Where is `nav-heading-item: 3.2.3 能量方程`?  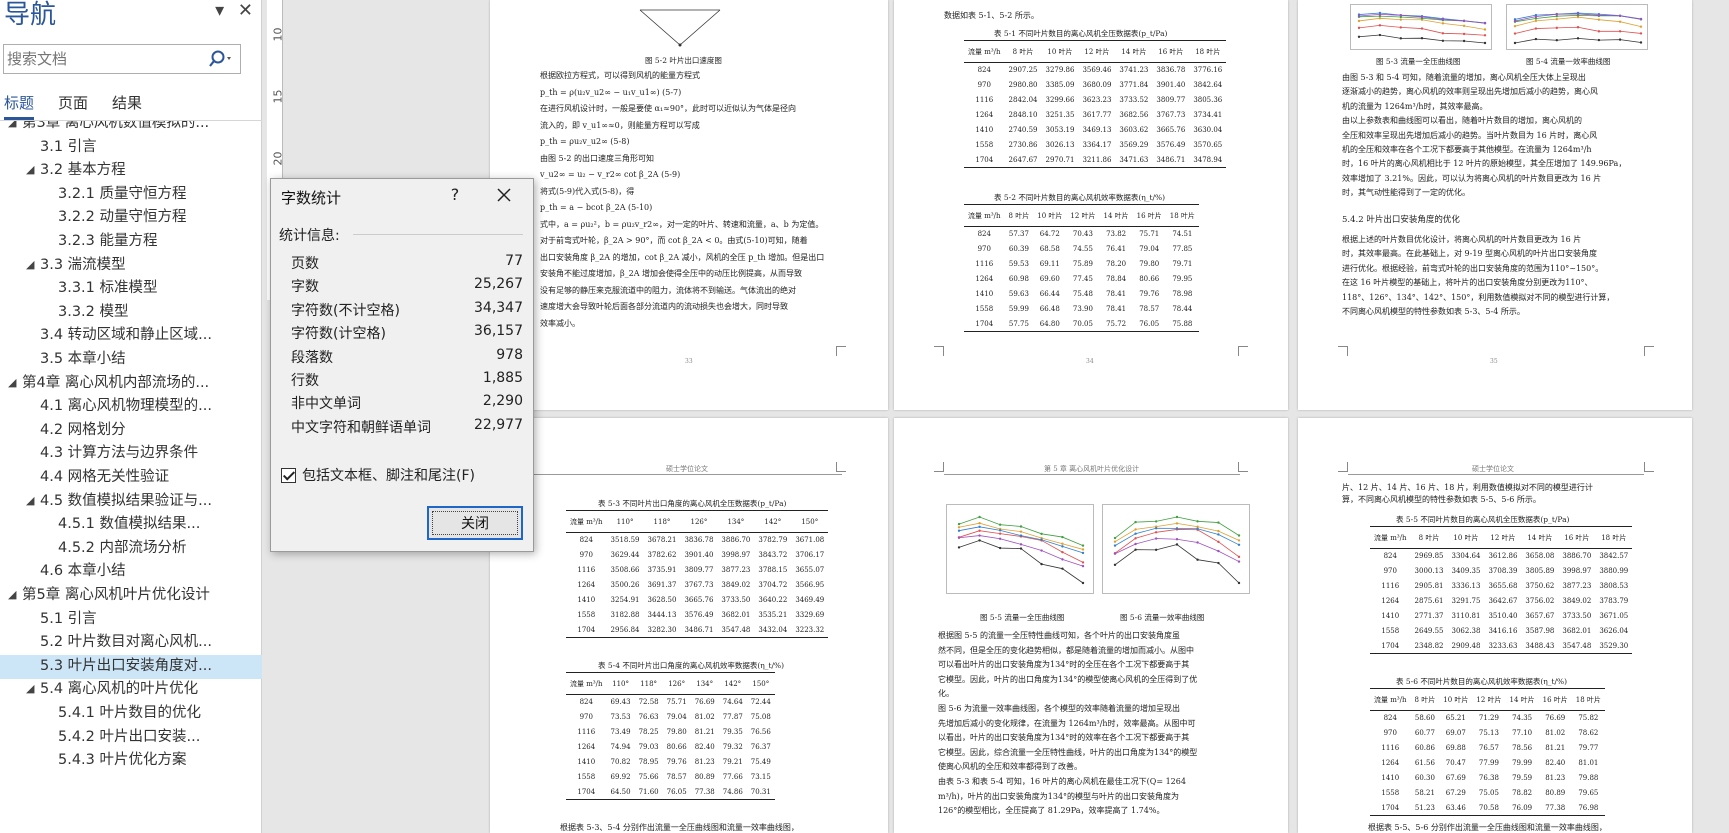 nav-heading-item: 3.2.3 能量方程 is located at coordinates (131, 242).